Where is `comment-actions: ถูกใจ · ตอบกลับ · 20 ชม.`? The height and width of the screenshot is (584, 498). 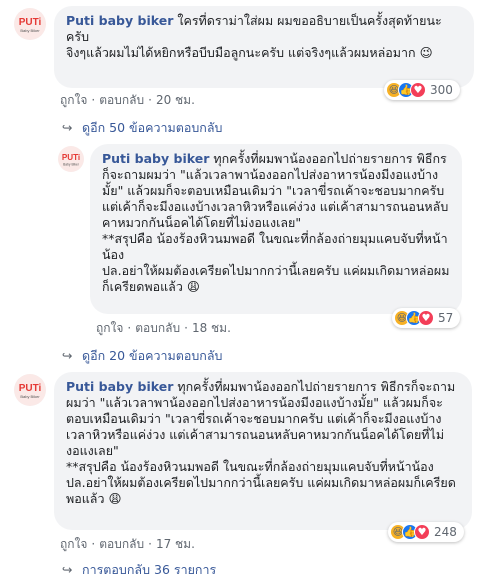
comment-actions: ถูกใจ · ตอบกลับ · 20 ชม. is located at coordinates (127, 100).